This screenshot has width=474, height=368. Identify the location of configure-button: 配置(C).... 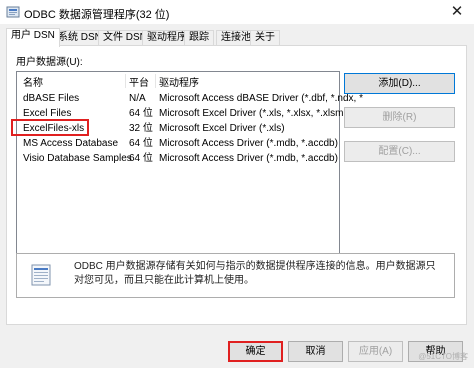
(399, 151).